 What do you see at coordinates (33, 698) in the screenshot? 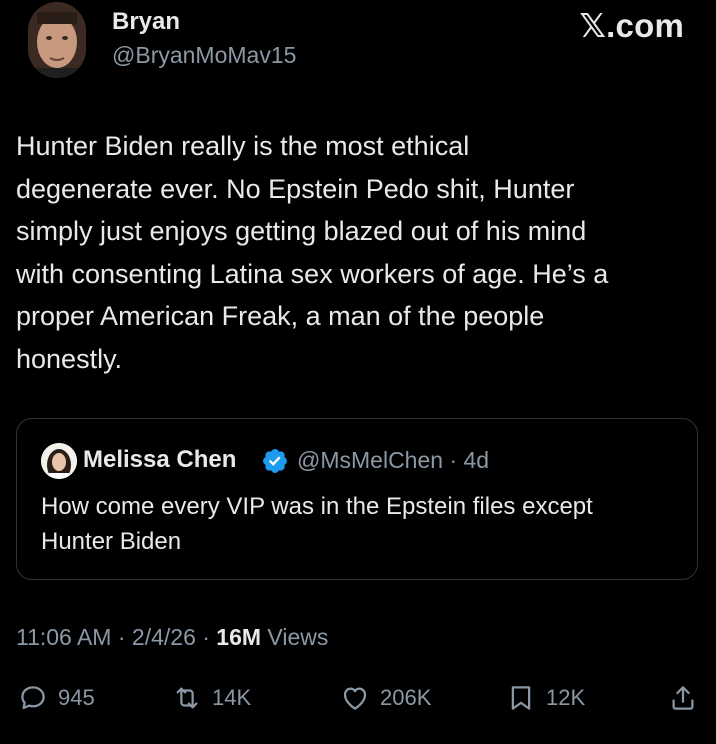
I see `reply-icon` at bounding box center [33, 698].